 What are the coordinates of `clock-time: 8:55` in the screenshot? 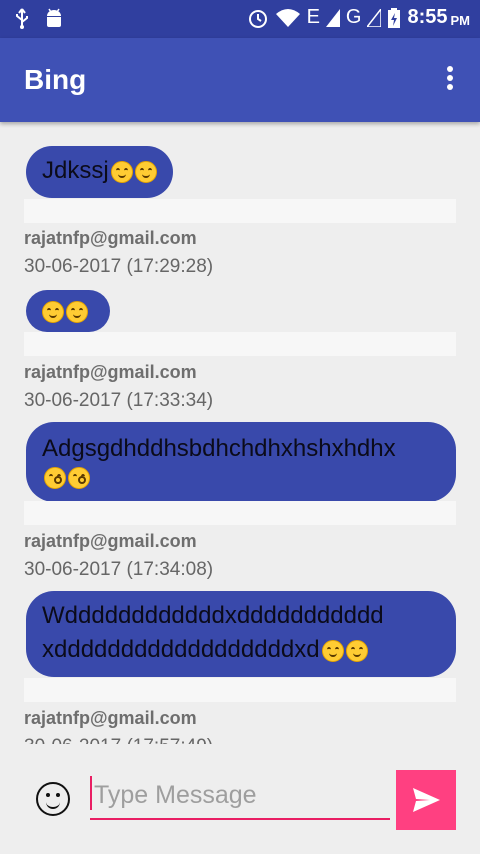 It's located at (427, 17).